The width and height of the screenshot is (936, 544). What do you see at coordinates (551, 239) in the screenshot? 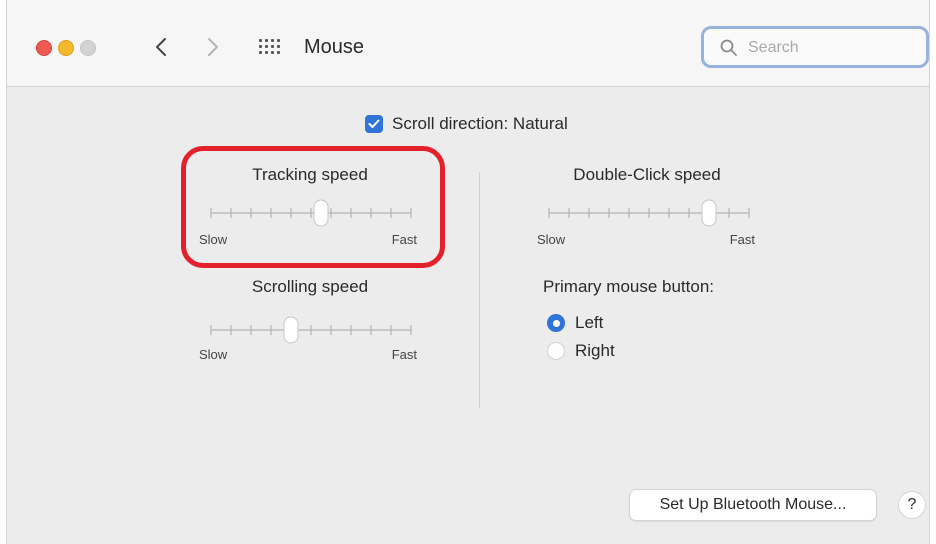
I see `double-click-min-label: Slow` at bounding box center [551, 239].